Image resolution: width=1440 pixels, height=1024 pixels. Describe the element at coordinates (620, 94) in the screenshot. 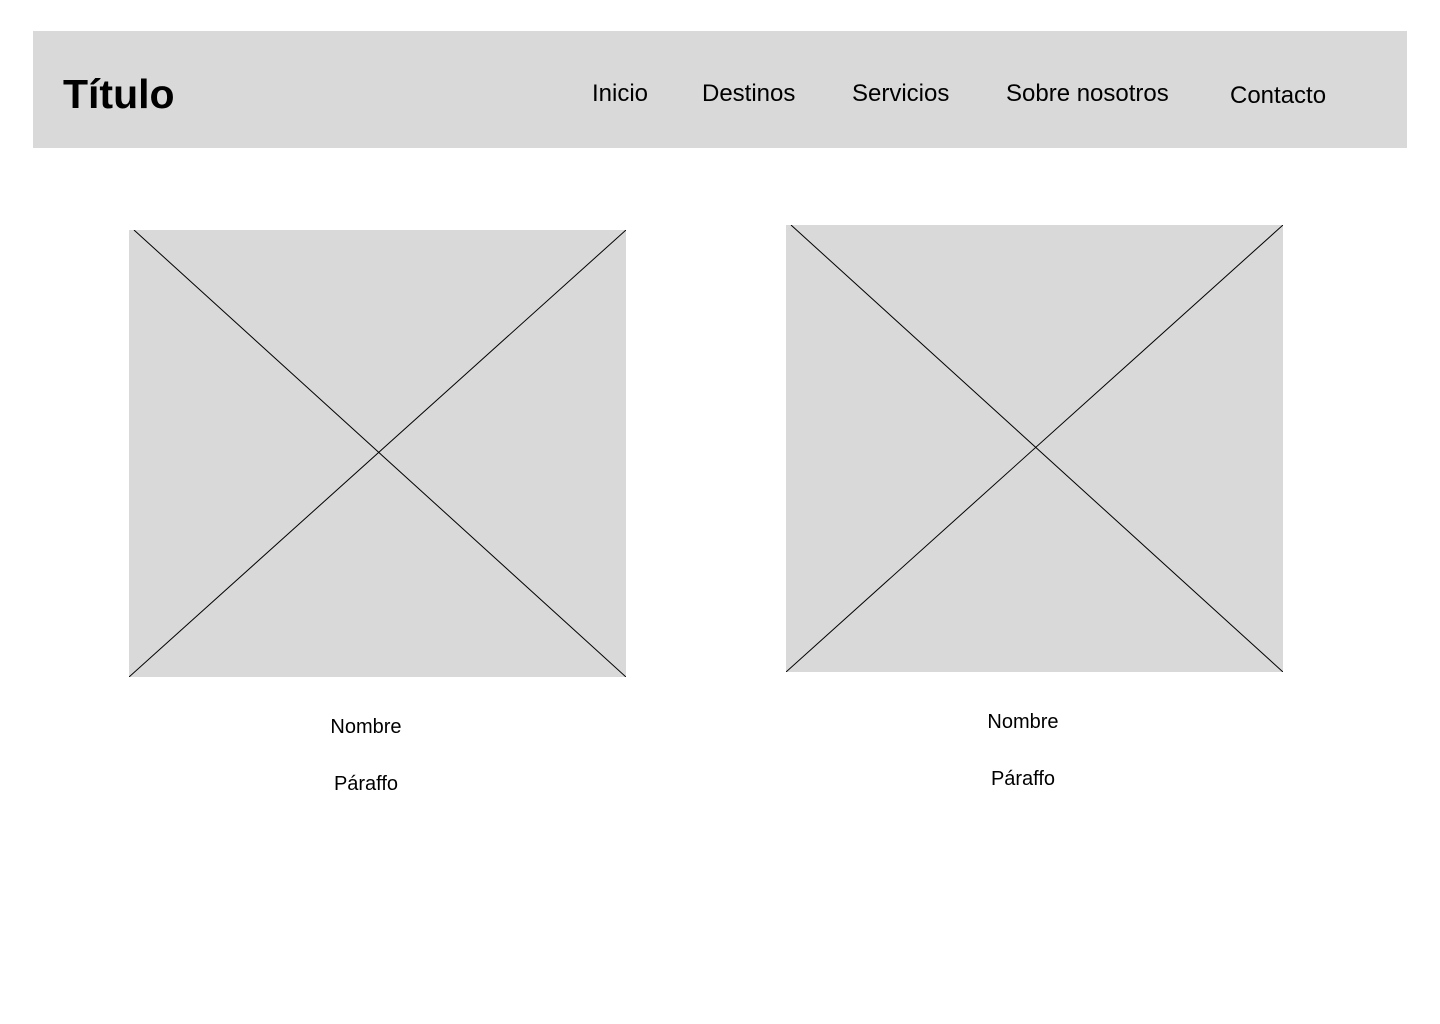

I see `nav-link-inicio: Inicio` at that location.